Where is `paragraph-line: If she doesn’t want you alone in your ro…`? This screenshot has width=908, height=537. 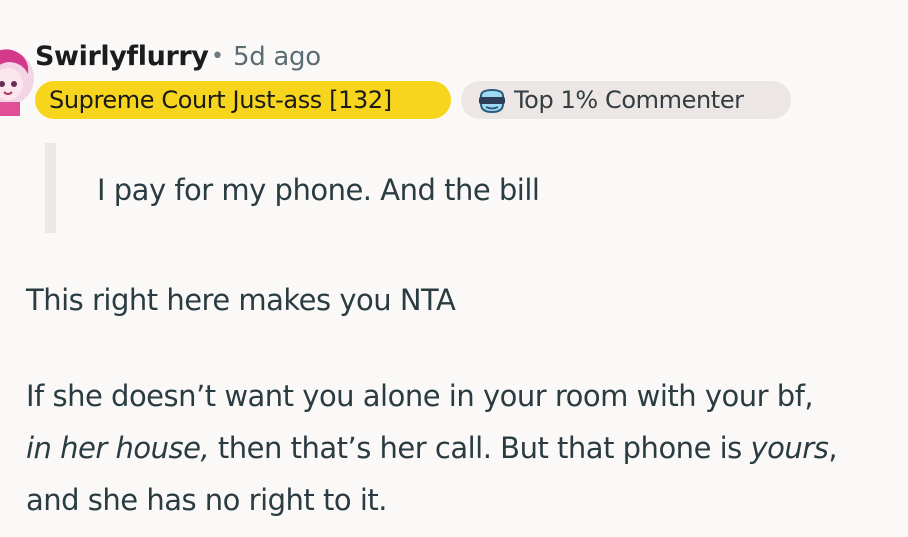
paragraph-line: If she doesn’t want you alone in your ro… is located at coordinates (420, 396).